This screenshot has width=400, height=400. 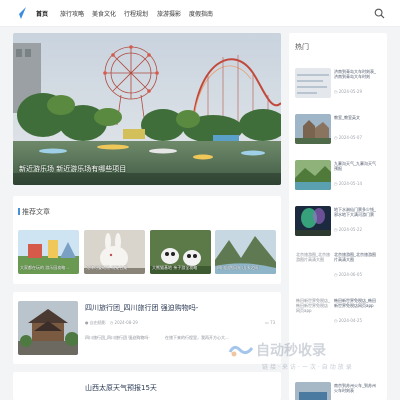 I want to click on carousel-dots, so click(x=266, y=180).